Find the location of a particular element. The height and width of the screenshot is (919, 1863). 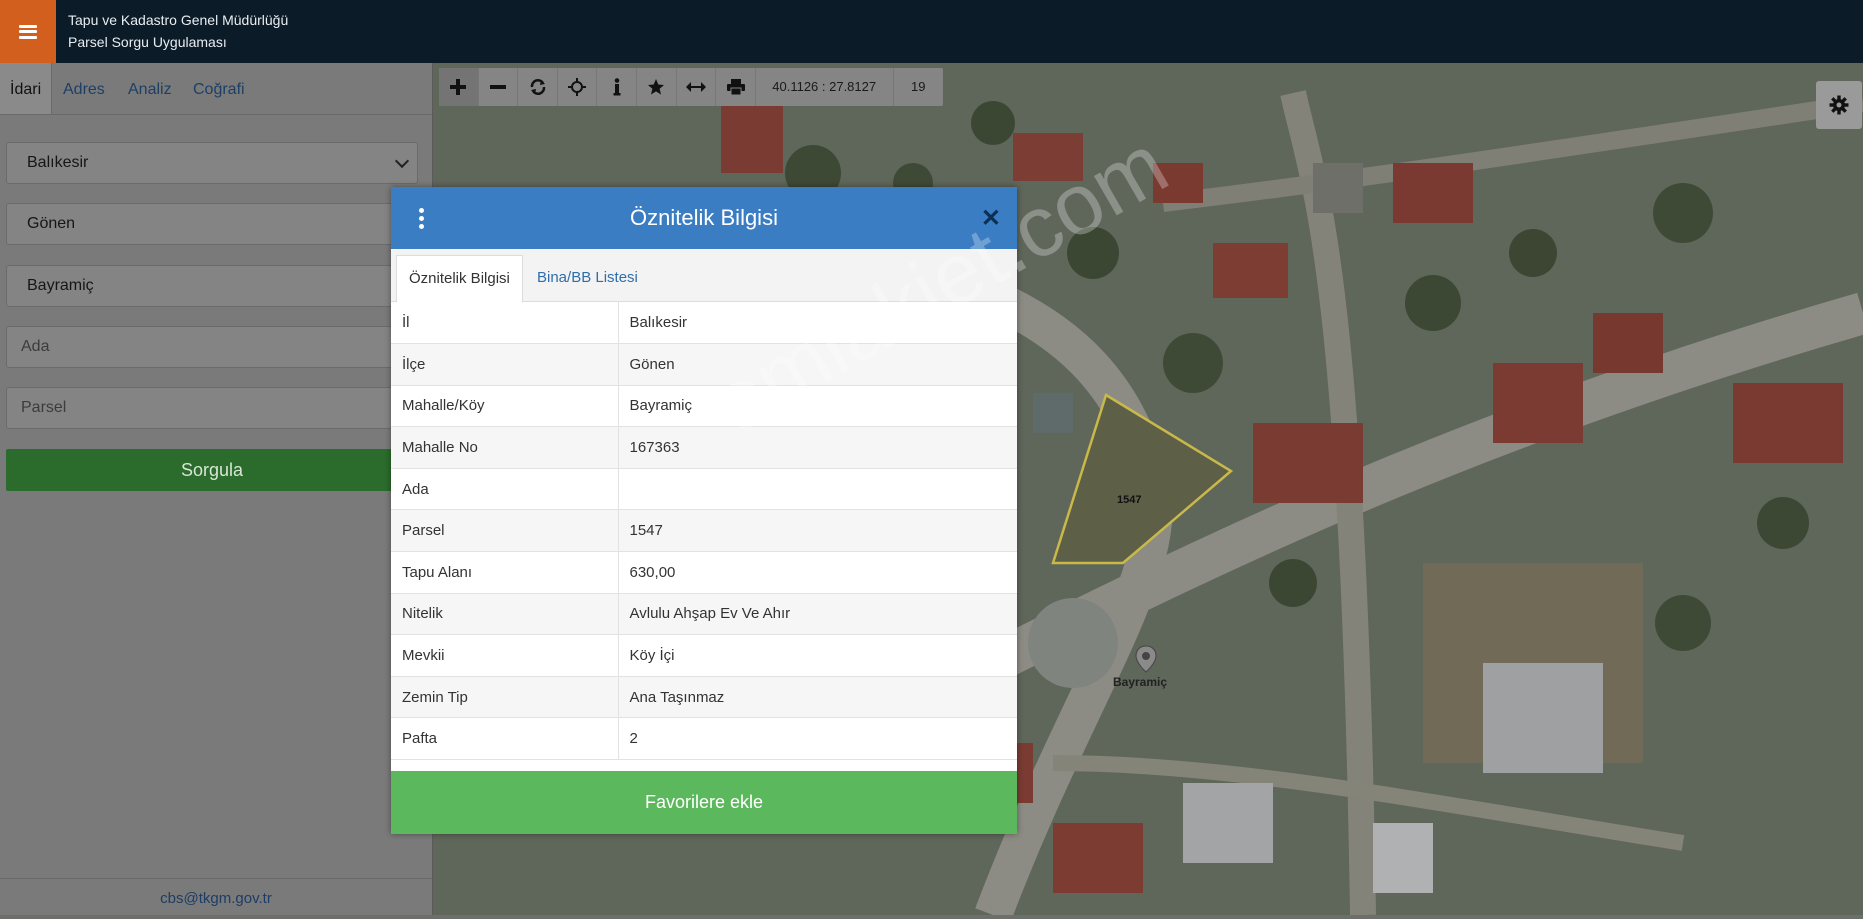

tab-bina-bb-listesi: Bina/BB Listesi is located at coordinates (587, 278).